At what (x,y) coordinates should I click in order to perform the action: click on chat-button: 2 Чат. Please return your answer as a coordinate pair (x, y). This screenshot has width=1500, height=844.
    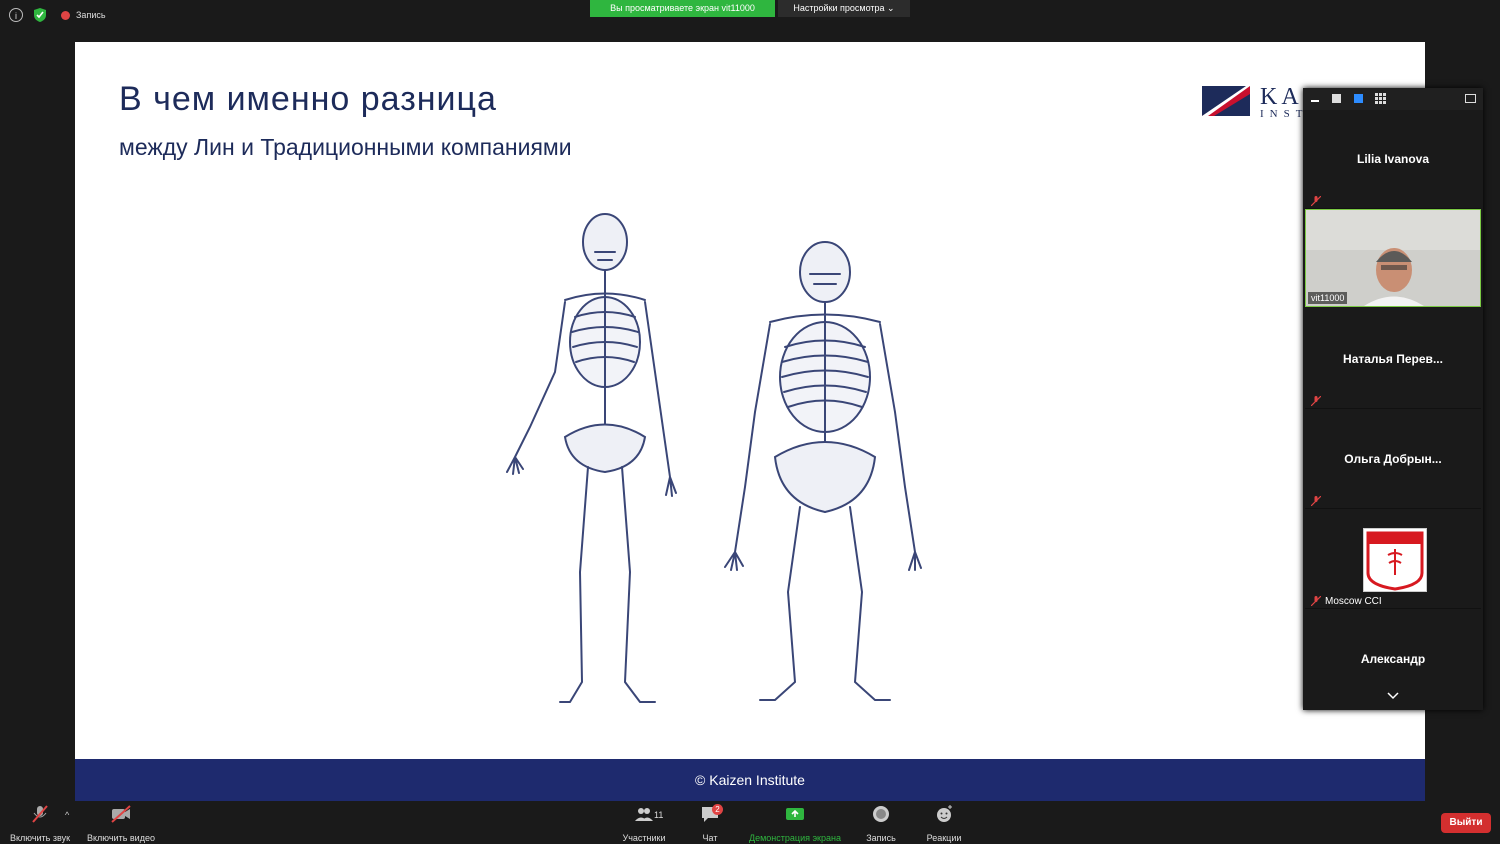
    Looking at the image, I should click on (710, 823).